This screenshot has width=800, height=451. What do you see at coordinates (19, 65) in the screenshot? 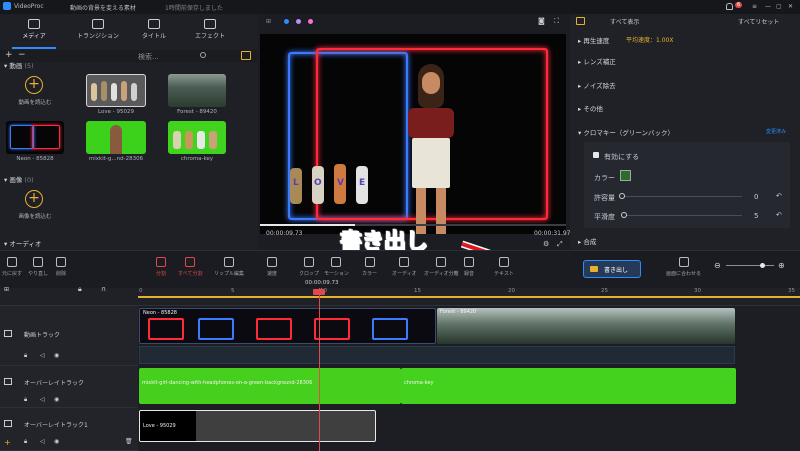
I see `video-section-header: ▾ 動画 (5)` at bounding box center [19, 65].